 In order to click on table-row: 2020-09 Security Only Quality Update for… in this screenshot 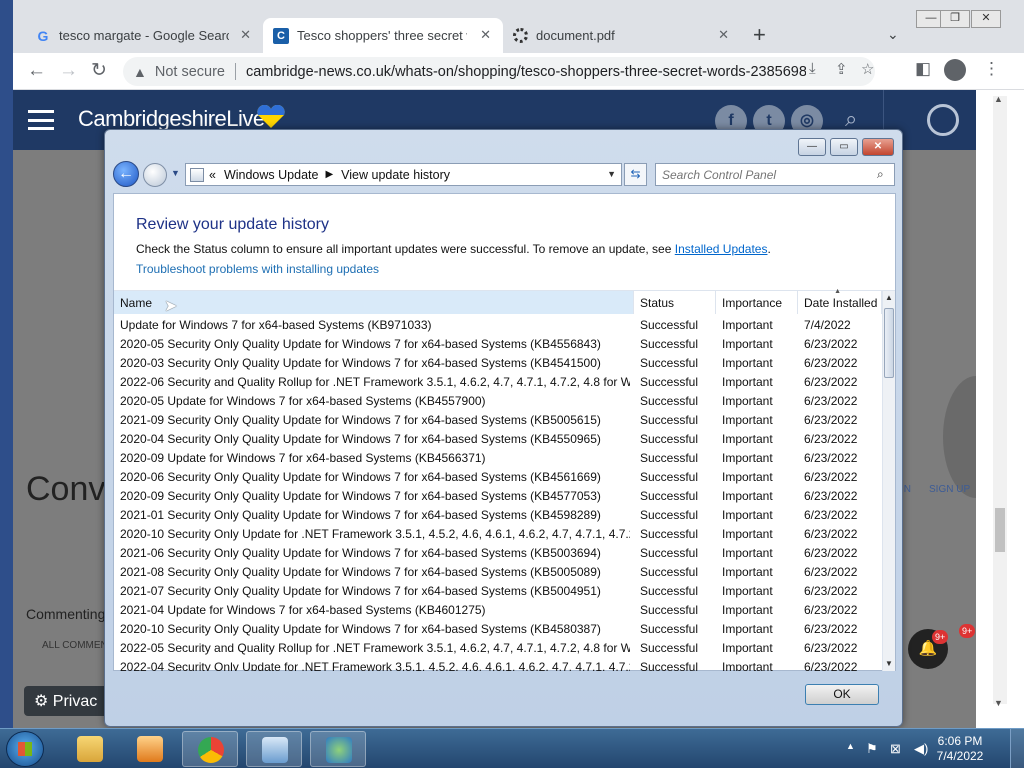, I will do `click(498, 495)`.